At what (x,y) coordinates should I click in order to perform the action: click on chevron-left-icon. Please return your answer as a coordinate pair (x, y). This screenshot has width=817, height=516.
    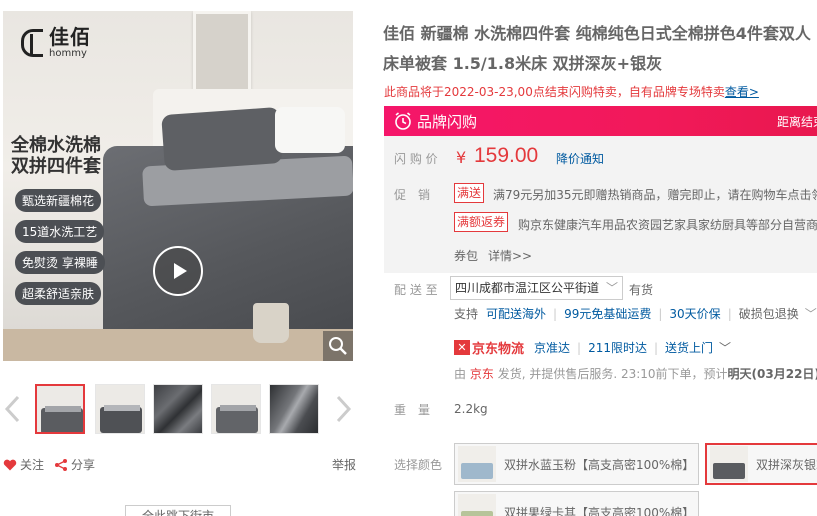
    Looking at the image, I should click on (13, 409).